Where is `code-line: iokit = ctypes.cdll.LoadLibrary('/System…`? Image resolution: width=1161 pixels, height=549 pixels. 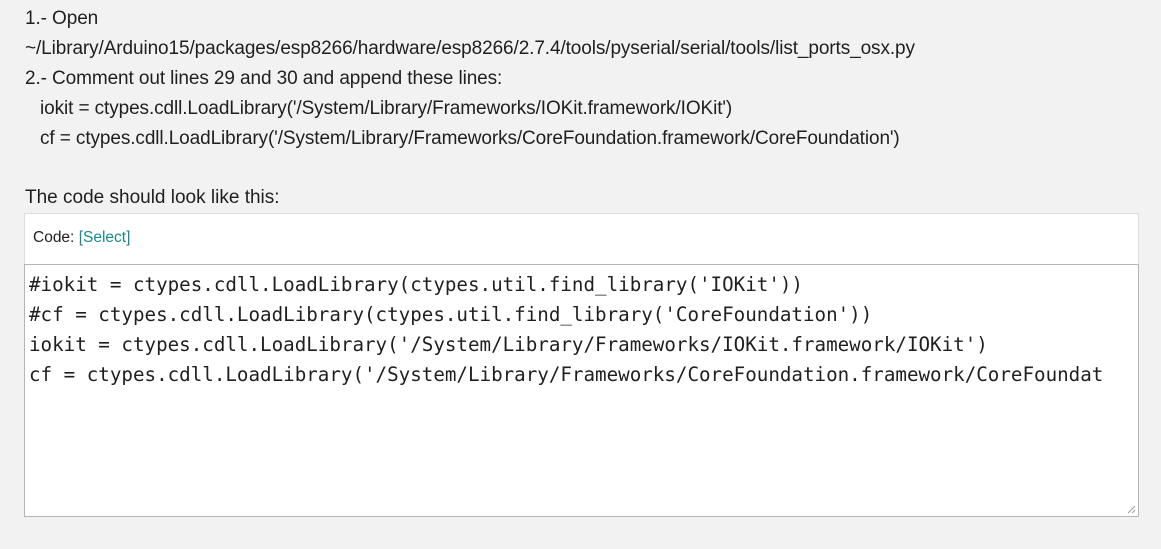
code-line: iokit = ctypes.cdll.LoadLibrary('/System… is located at coordinates (508, 344).